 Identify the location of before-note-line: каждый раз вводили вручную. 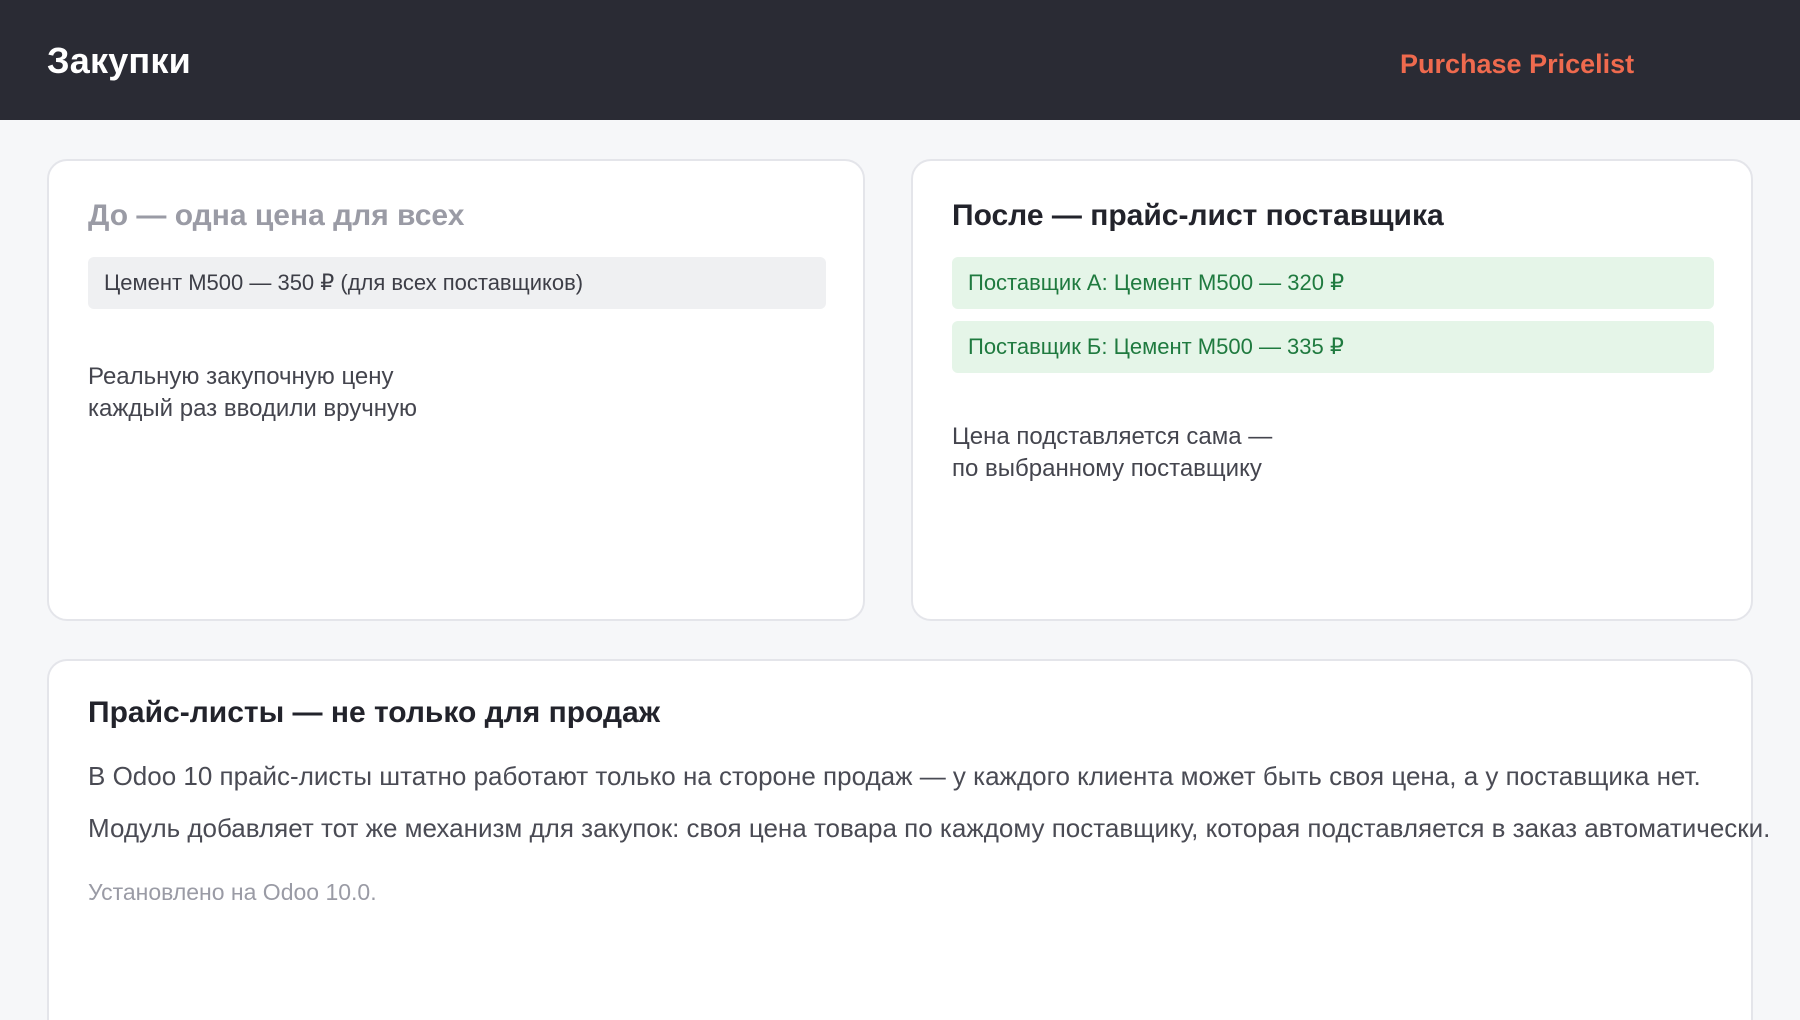
(252, 408).